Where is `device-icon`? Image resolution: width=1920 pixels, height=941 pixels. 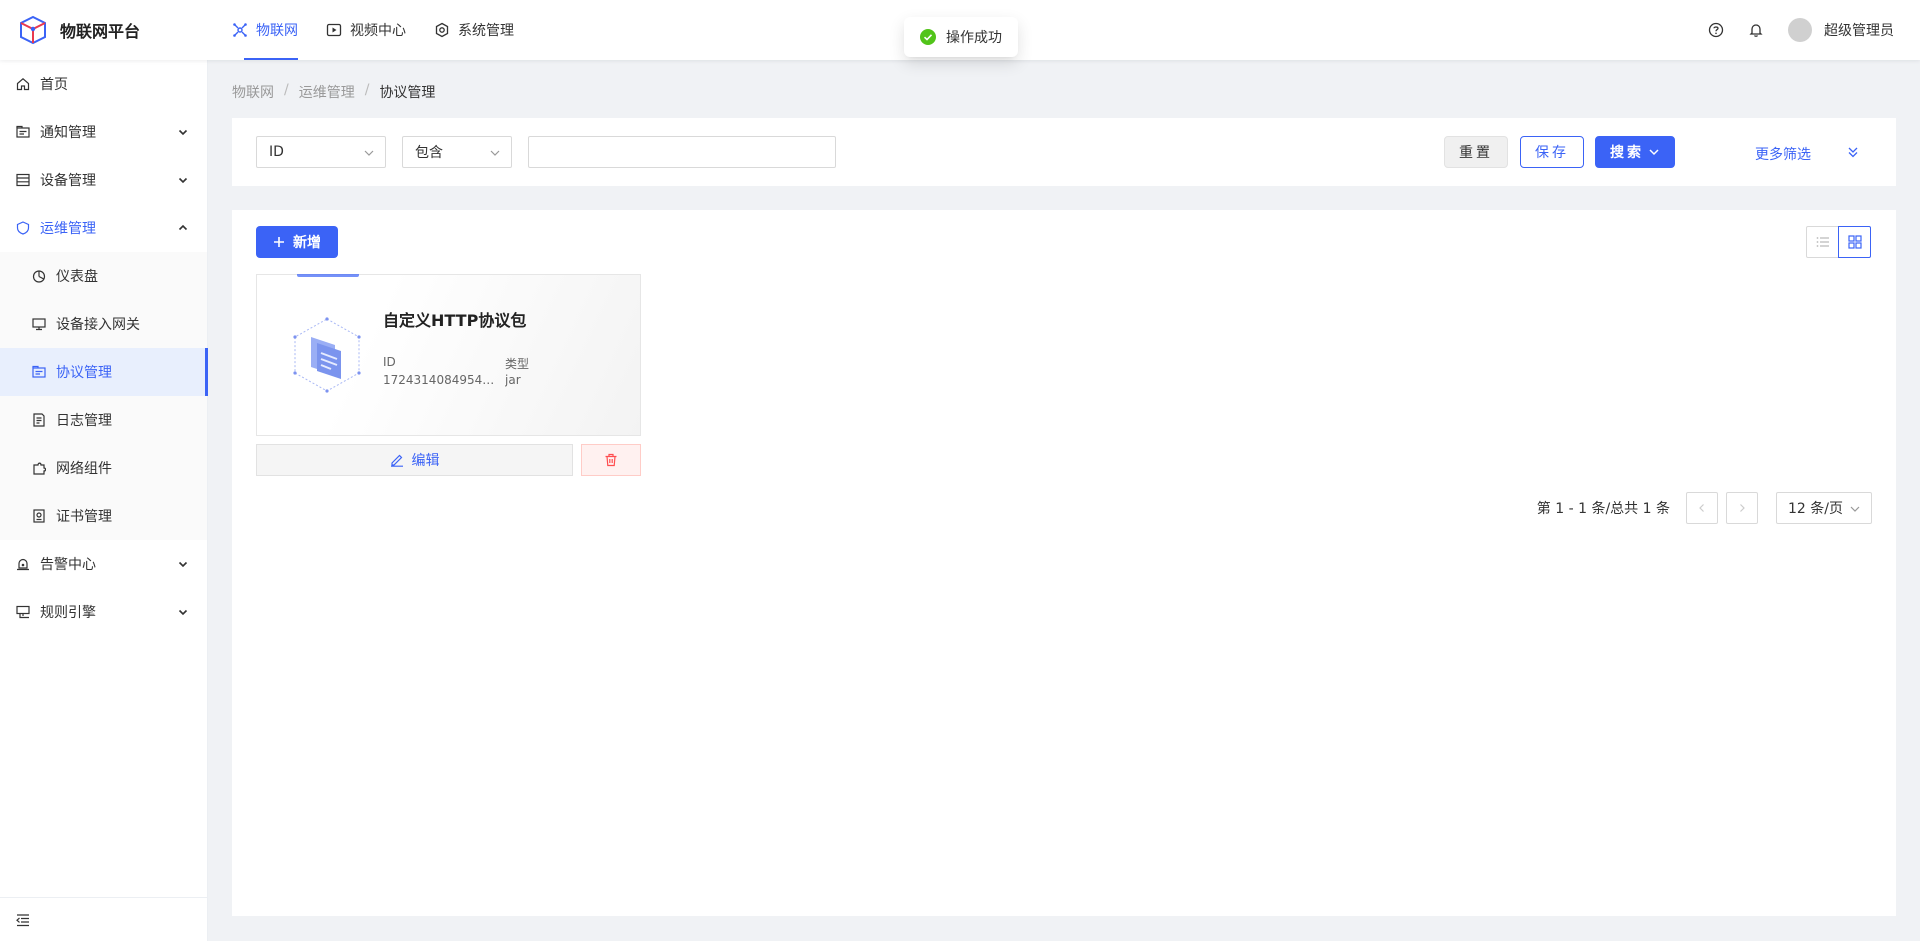 device-icon is located at coordinates (23, 180).